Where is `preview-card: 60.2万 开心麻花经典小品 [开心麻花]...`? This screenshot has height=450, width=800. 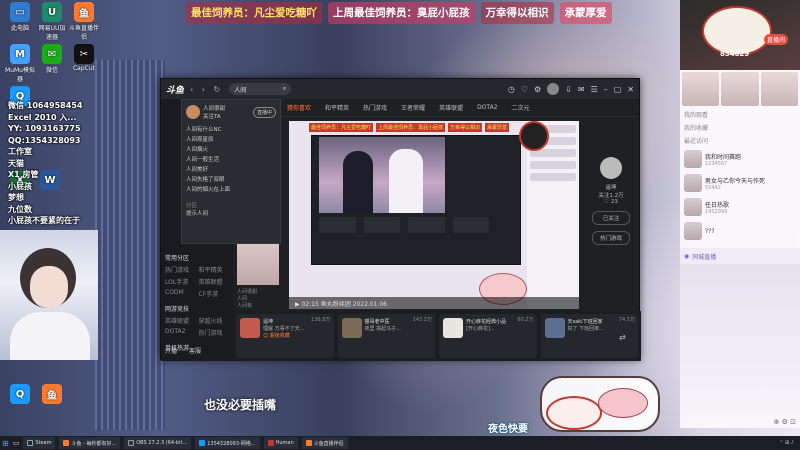
preview-card: 60.2万 开心麻花经典小品 [开心麻花]... is located at coordinates (488, 336).